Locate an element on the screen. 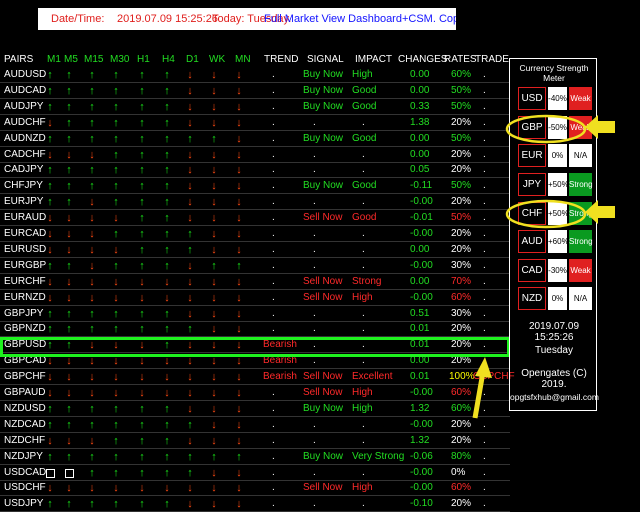 This screenshot has height=512, width=640. header-tf-m15: M15 is located at coordinates (94, 59).